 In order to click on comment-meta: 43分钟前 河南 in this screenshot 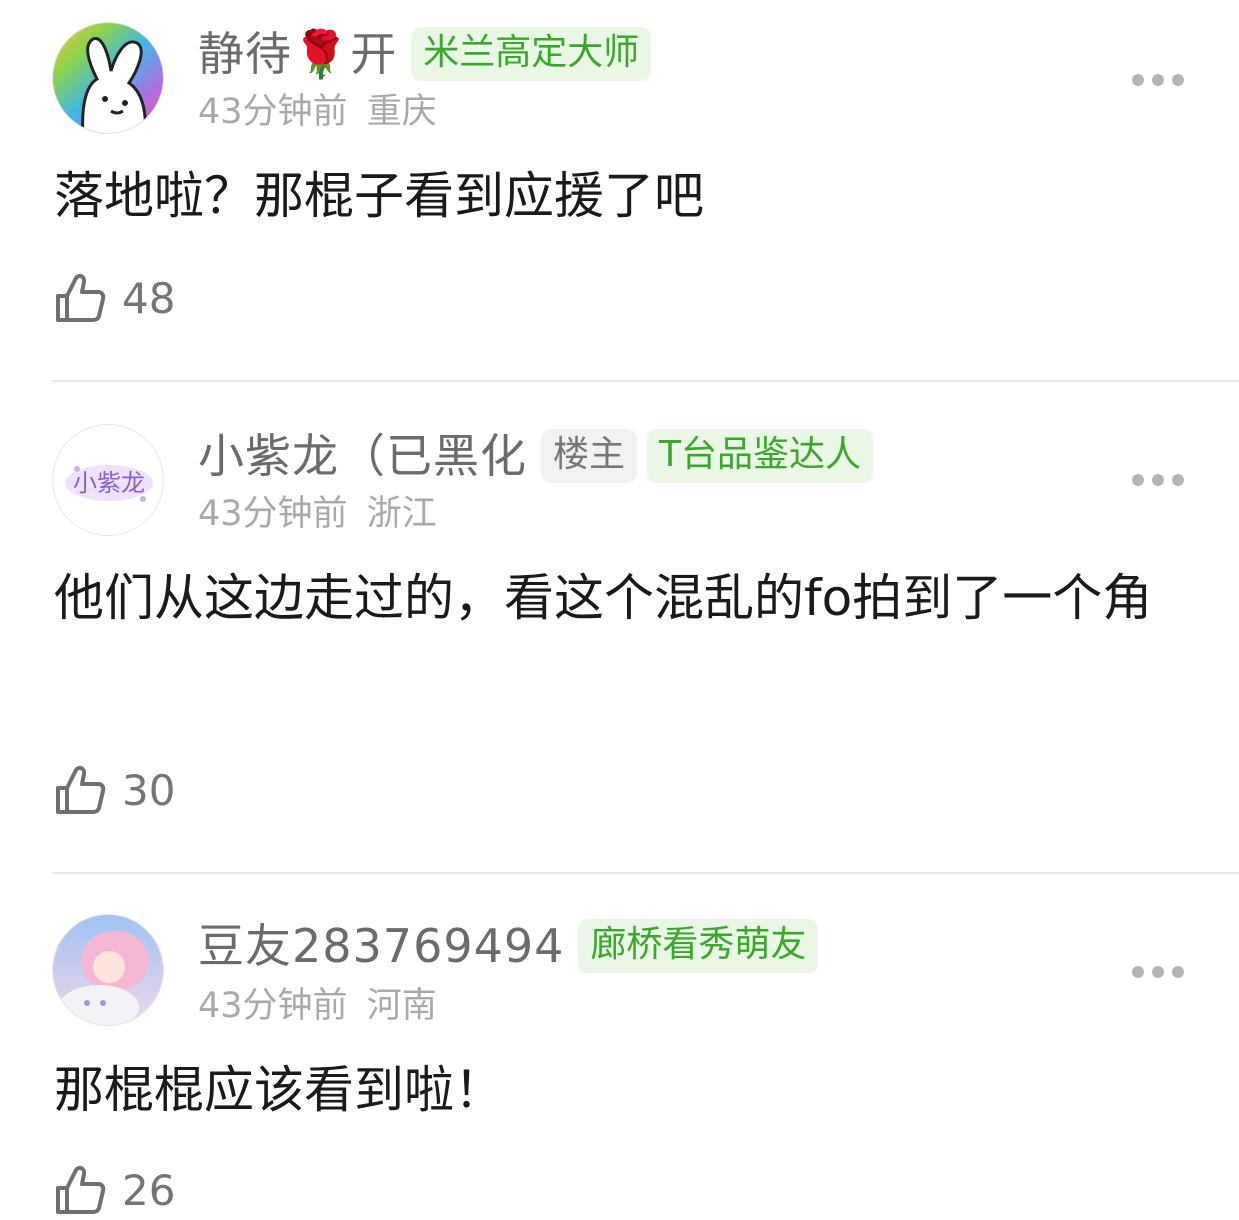, I will do `click(317, 1006)`.